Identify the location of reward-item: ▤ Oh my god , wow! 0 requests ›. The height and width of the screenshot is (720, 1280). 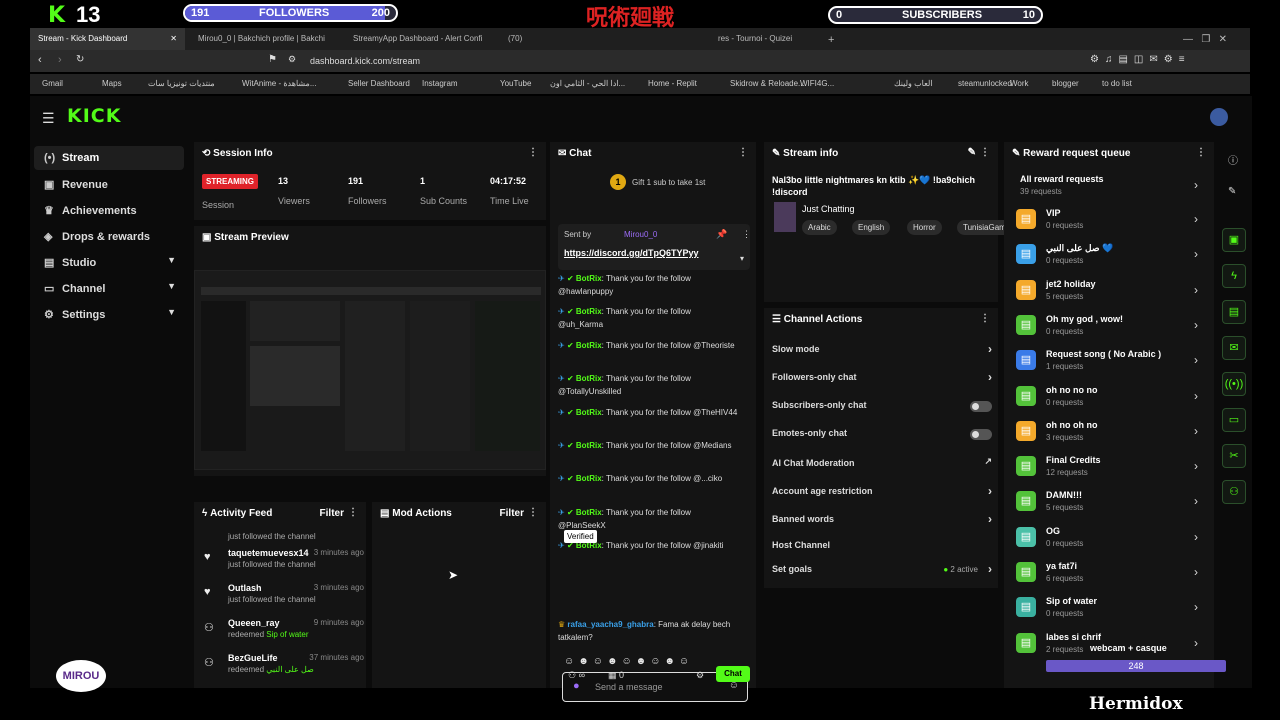
(1107, 326).